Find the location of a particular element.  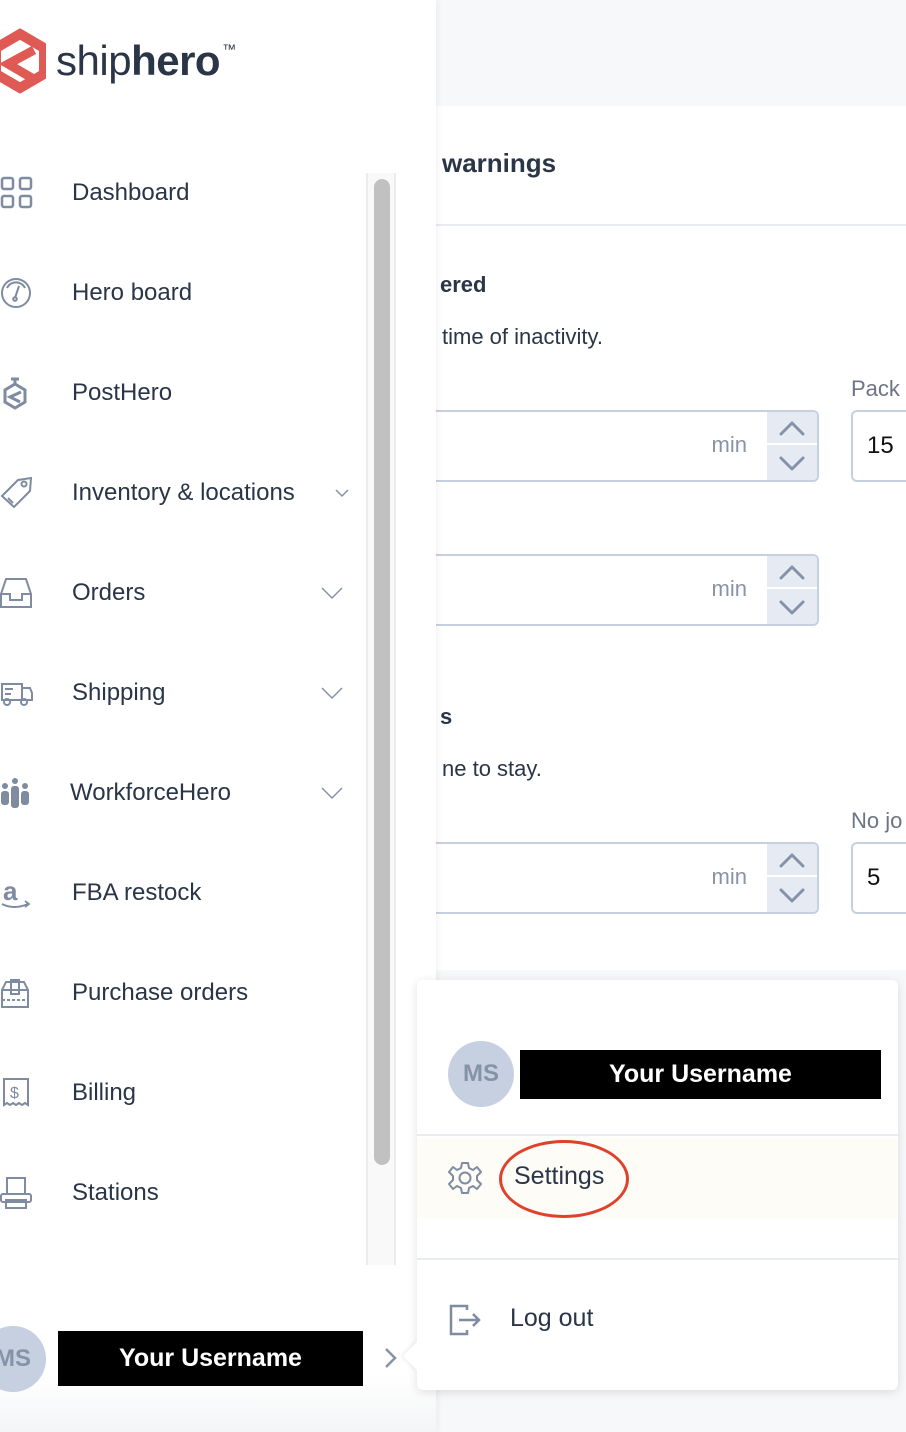

logo-text-bold: hero is located at coordinates (176, 60).